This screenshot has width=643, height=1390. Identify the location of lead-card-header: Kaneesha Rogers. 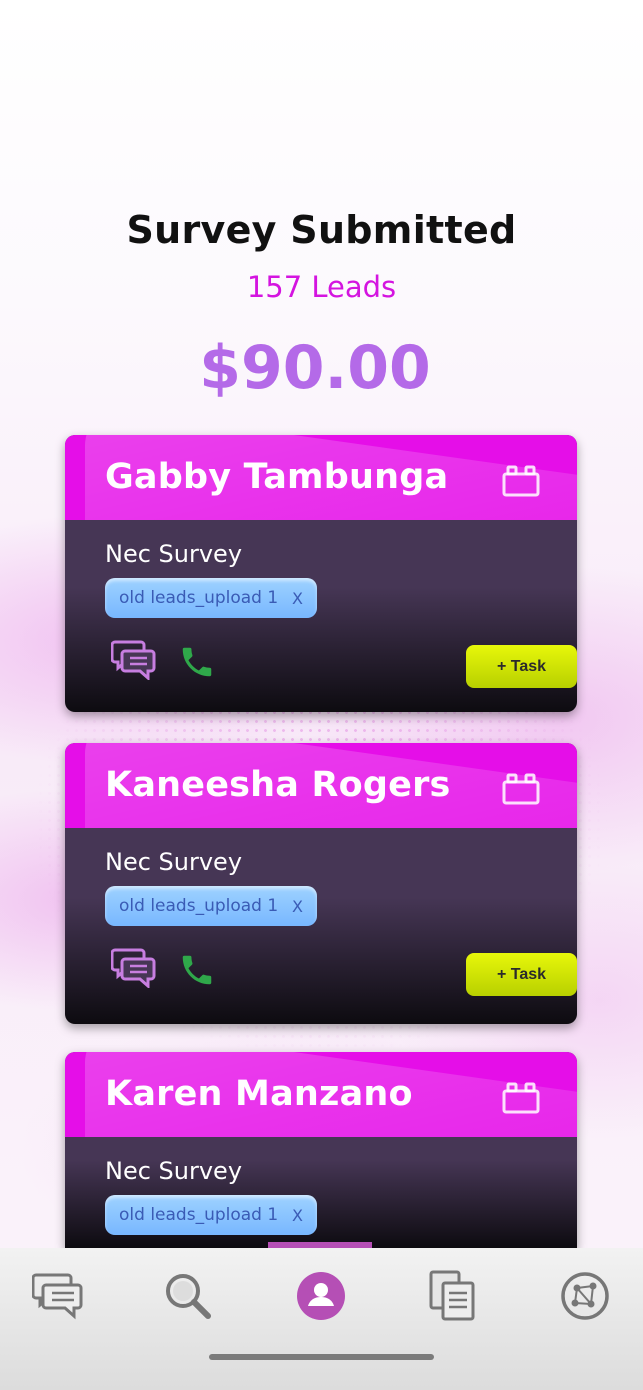
(321, 785).